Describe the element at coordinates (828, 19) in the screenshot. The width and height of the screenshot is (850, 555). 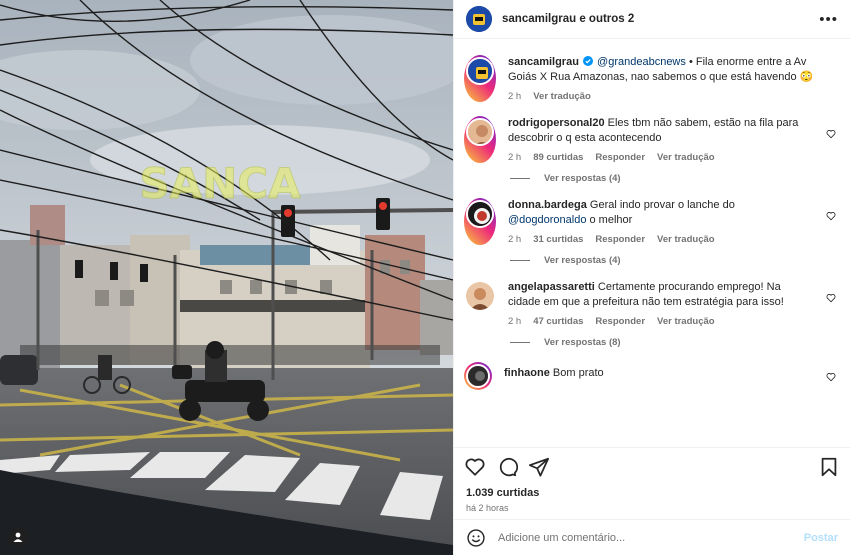
I see `more-options-icon: •••` at that location.